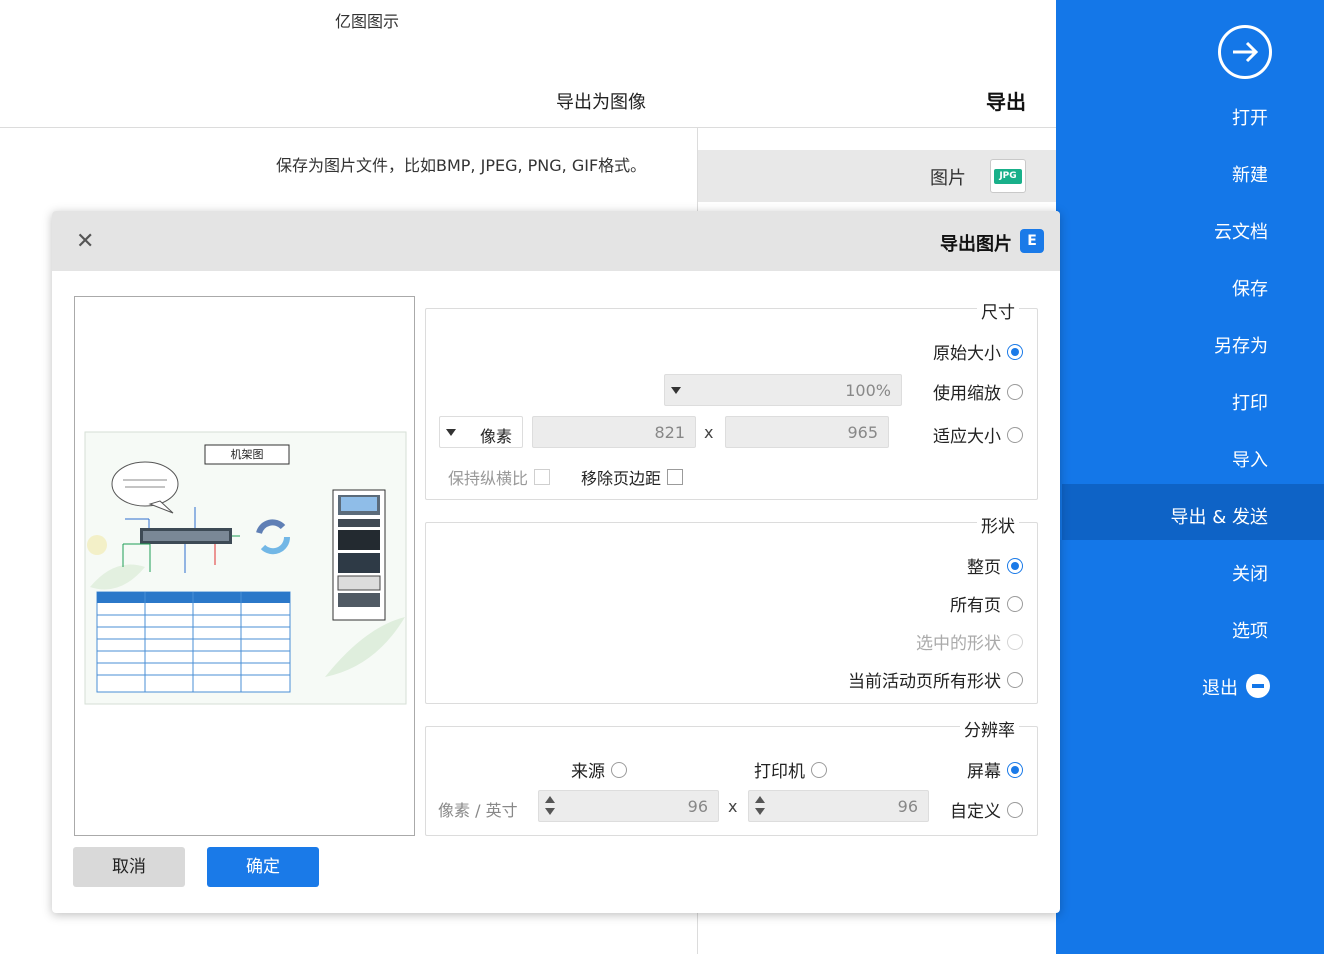 The height and width of the screenshot is (954, 1324). I want to click on scale-select: 100%, so click(783, 390).